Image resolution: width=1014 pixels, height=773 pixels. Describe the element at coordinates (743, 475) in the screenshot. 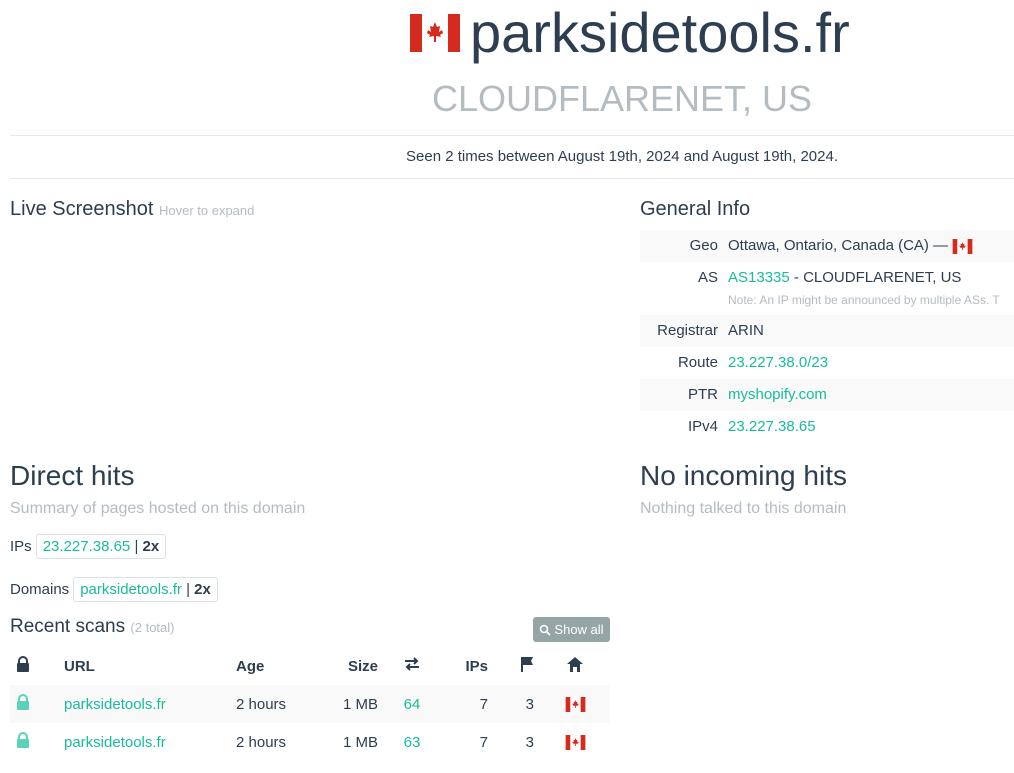

I see `incoming-hits-title: No incoming hits` at that location.